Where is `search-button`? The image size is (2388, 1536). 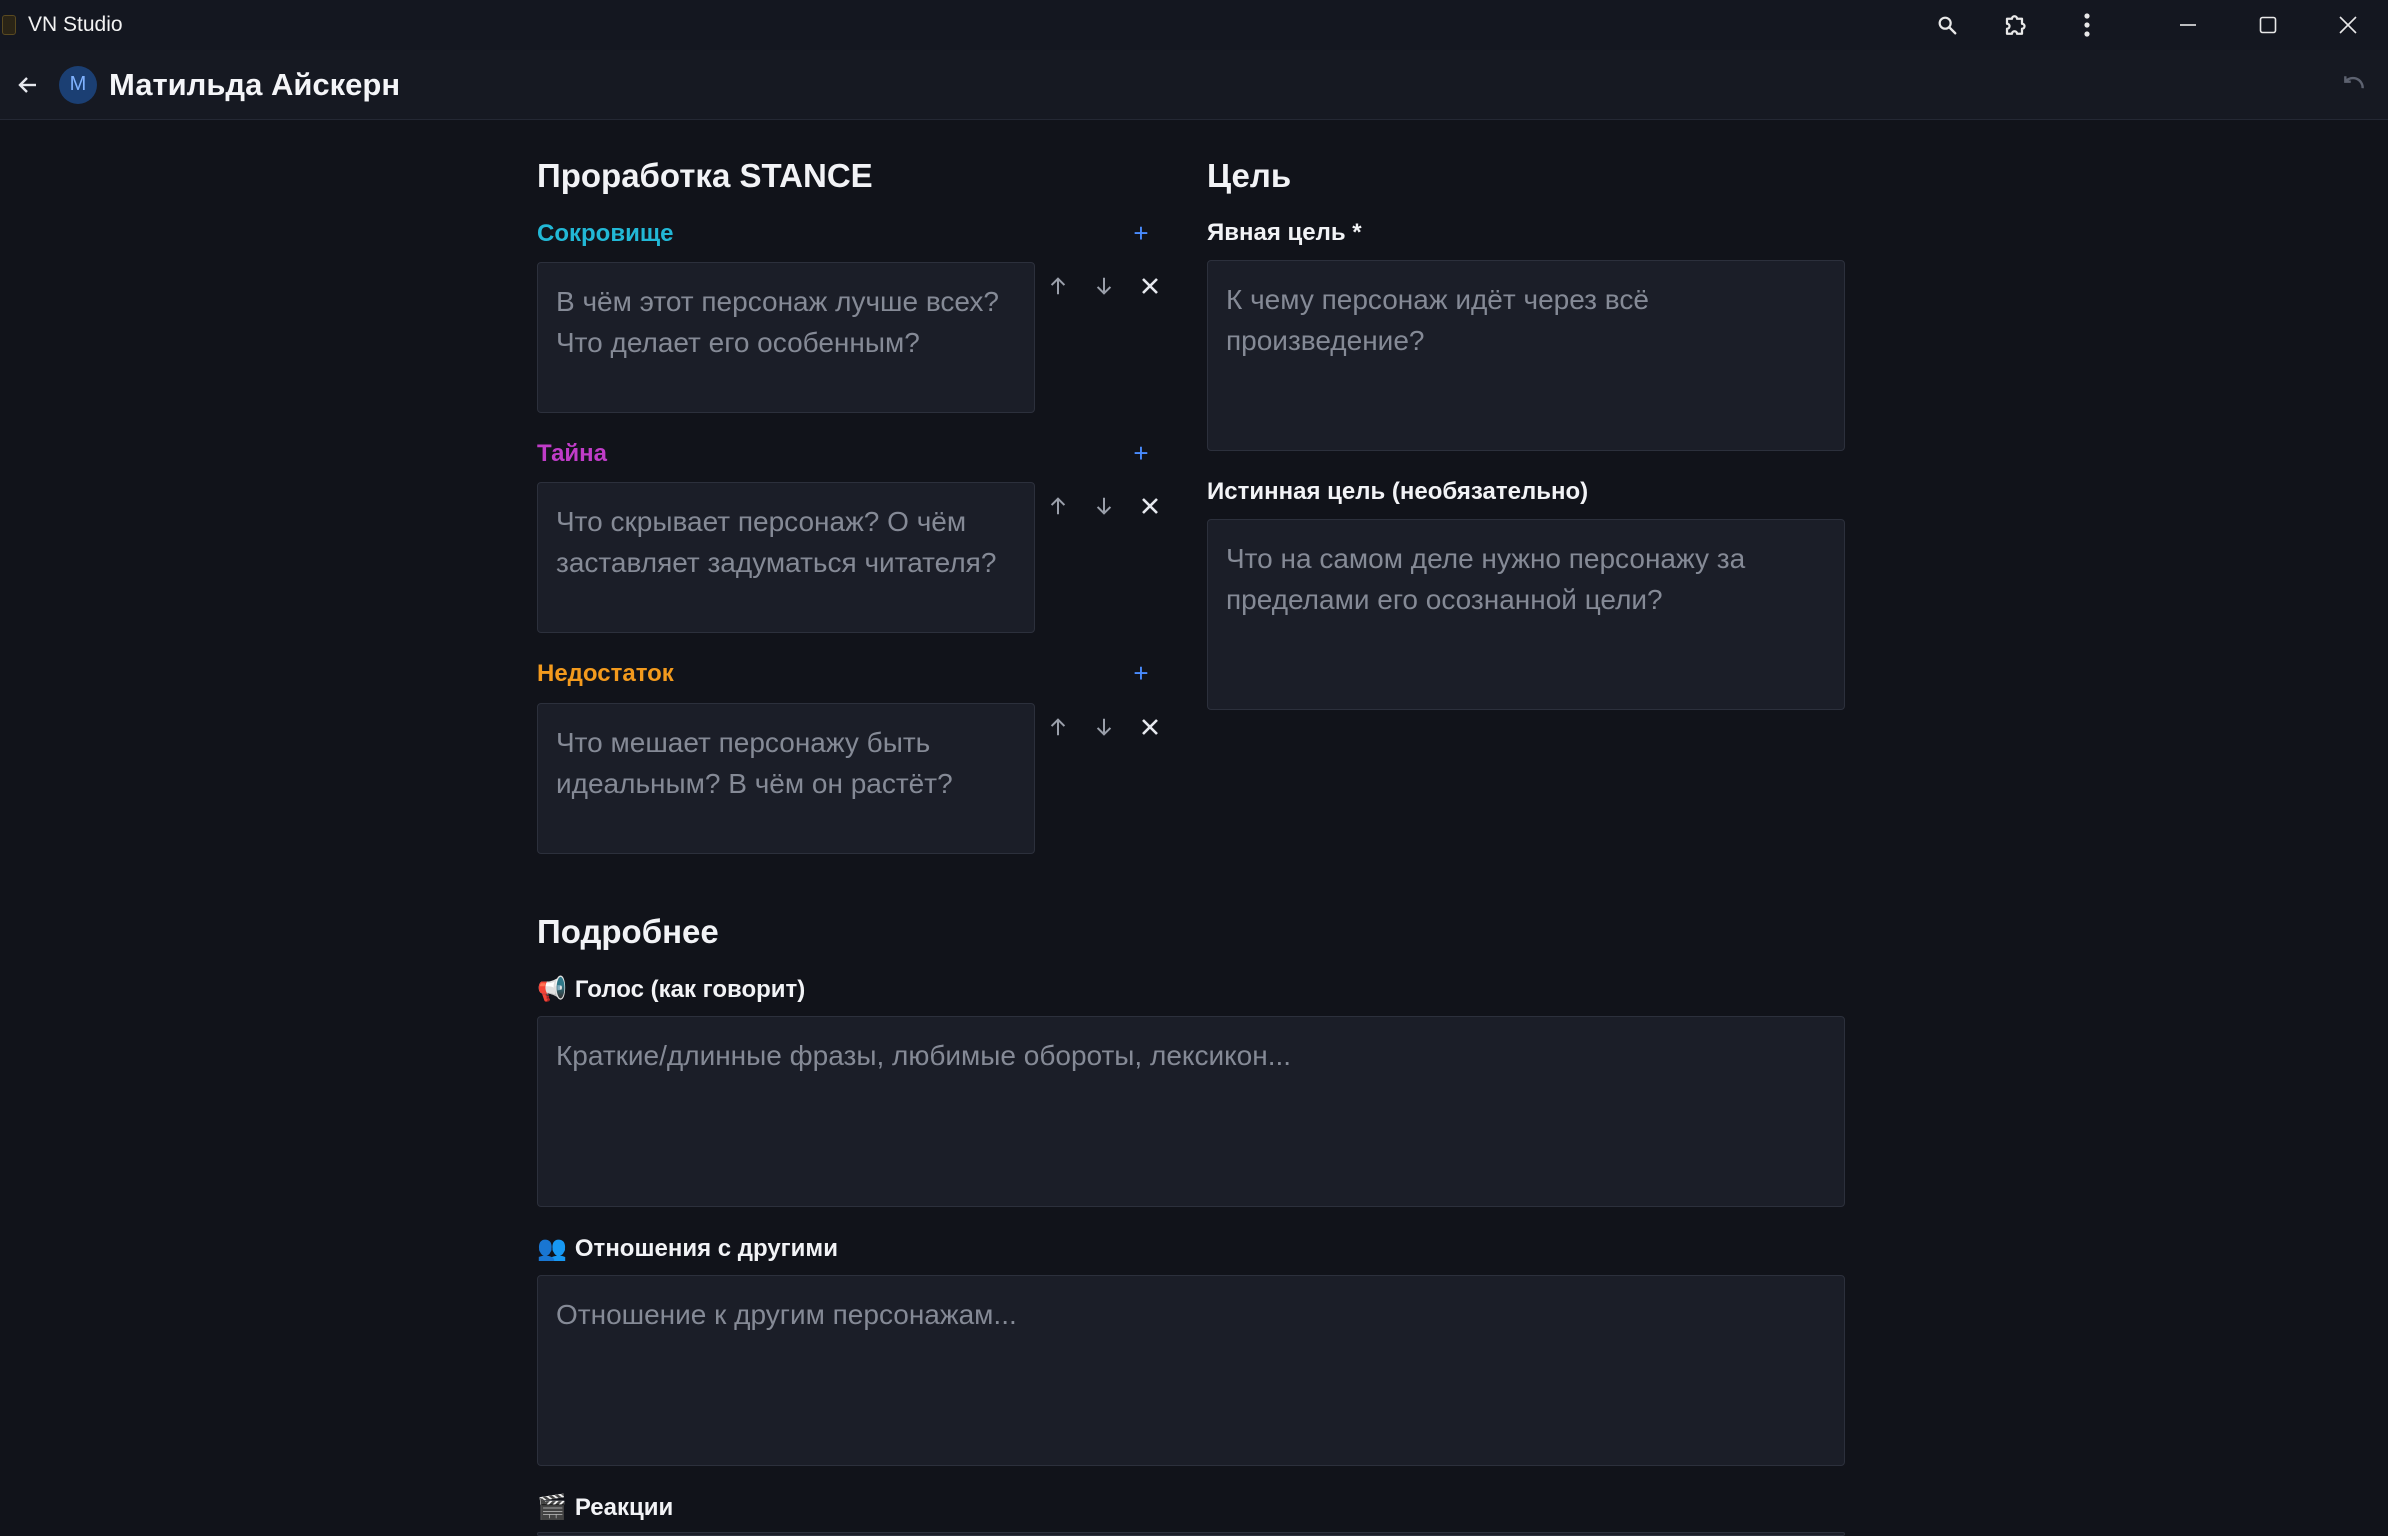
search-button is located at coordinates (1947, 25).